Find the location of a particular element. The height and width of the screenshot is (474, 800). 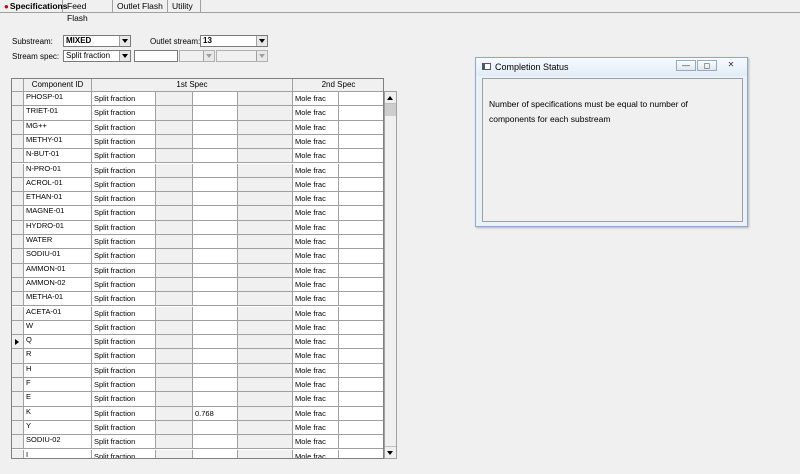

window-titlebar: Completion Status — ◻ ✕ is located at coordinates (611, 67).